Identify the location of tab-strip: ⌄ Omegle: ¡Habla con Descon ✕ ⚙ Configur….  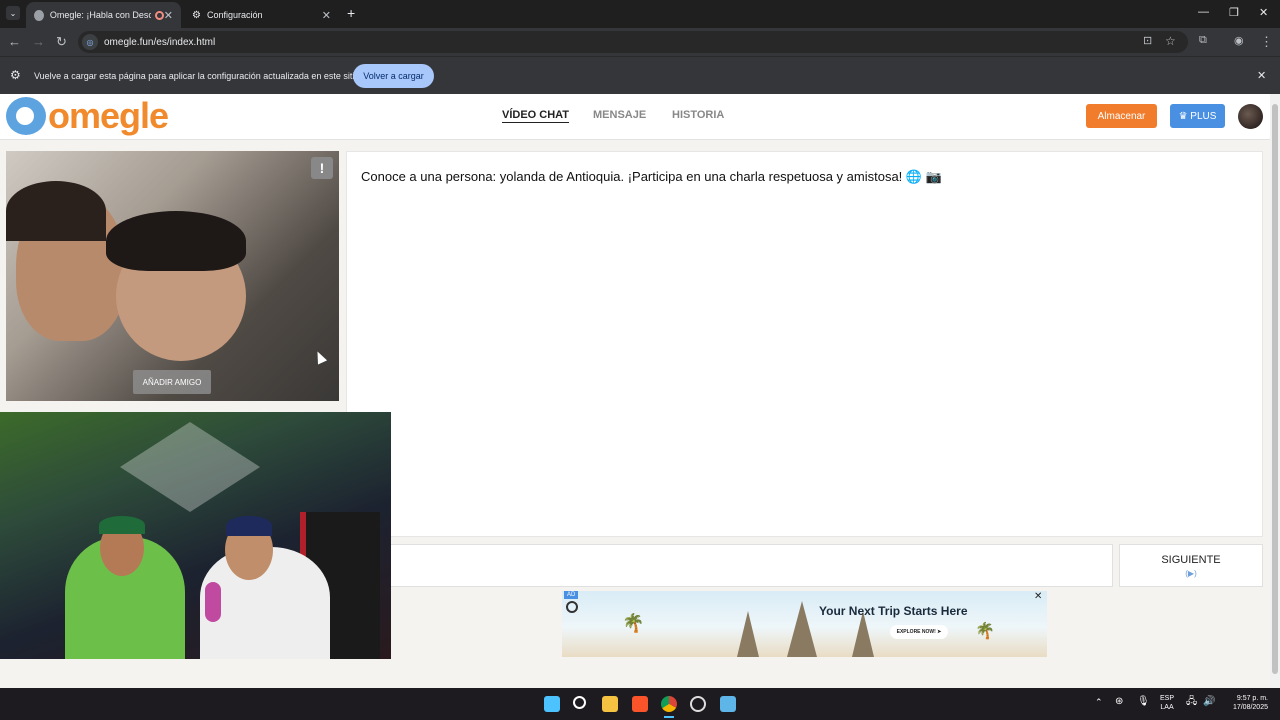
(640, 14).